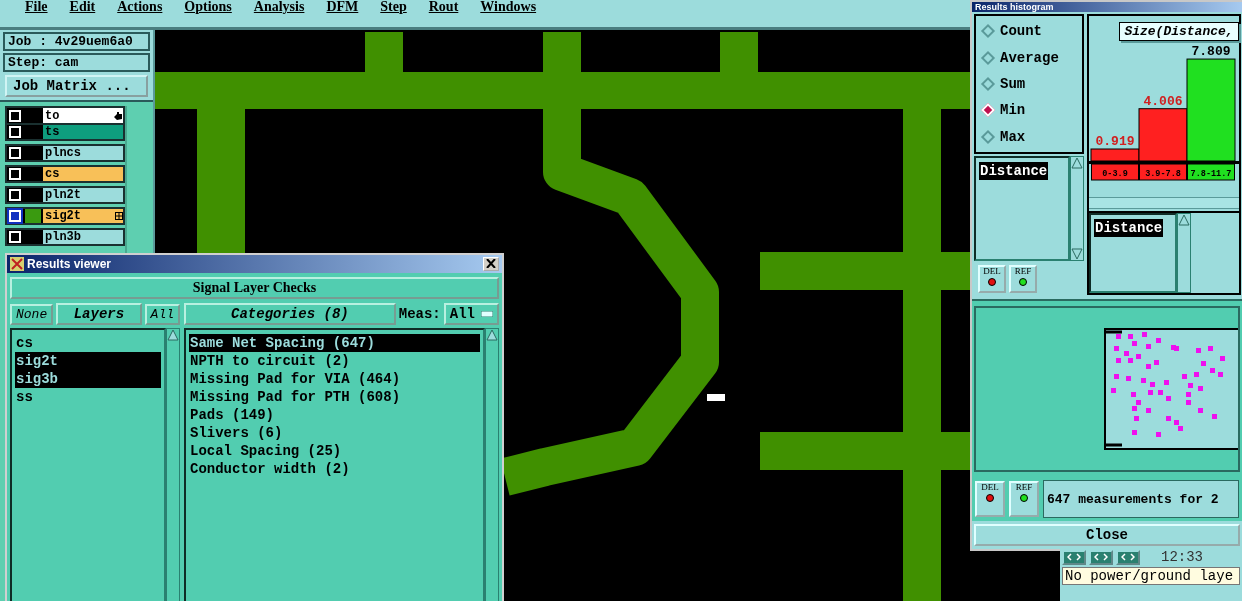  Describe the element at coordinates (334, 379) in the screenshot. I see `category-list-item: Missing Pad for VIA (464)` at that location.